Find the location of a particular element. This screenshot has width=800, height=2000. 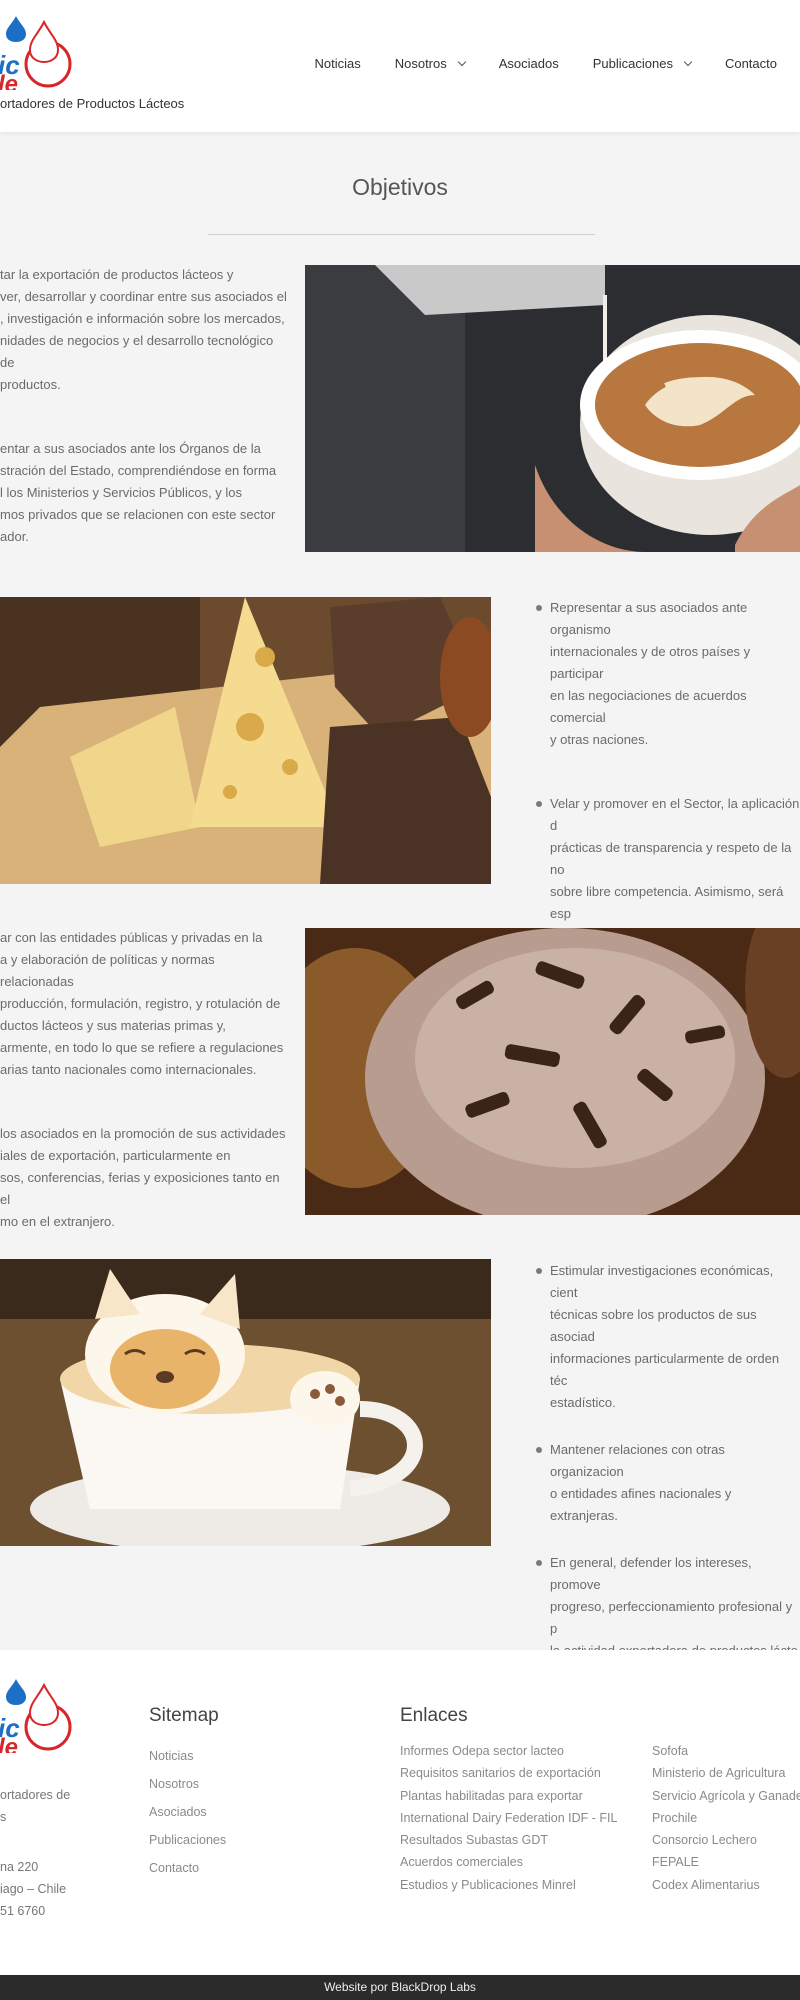

sitemap-link: Contacto is located at coordinates (187, 1868).